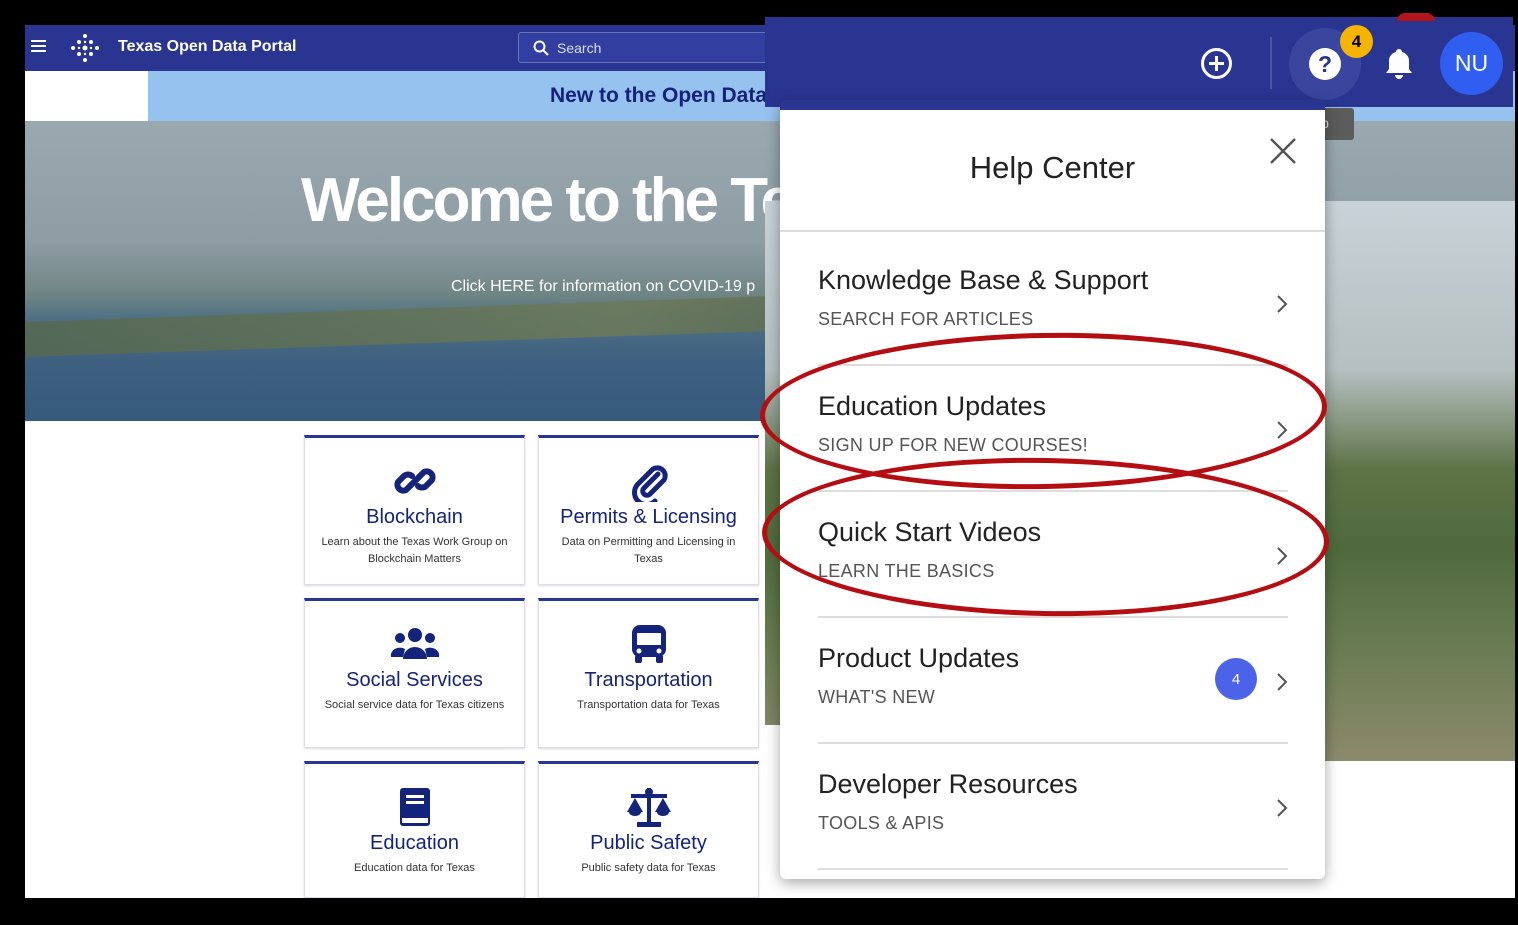  I want to click on help-item-subtitle: LEARN THE BASICS, so click(906, 571).